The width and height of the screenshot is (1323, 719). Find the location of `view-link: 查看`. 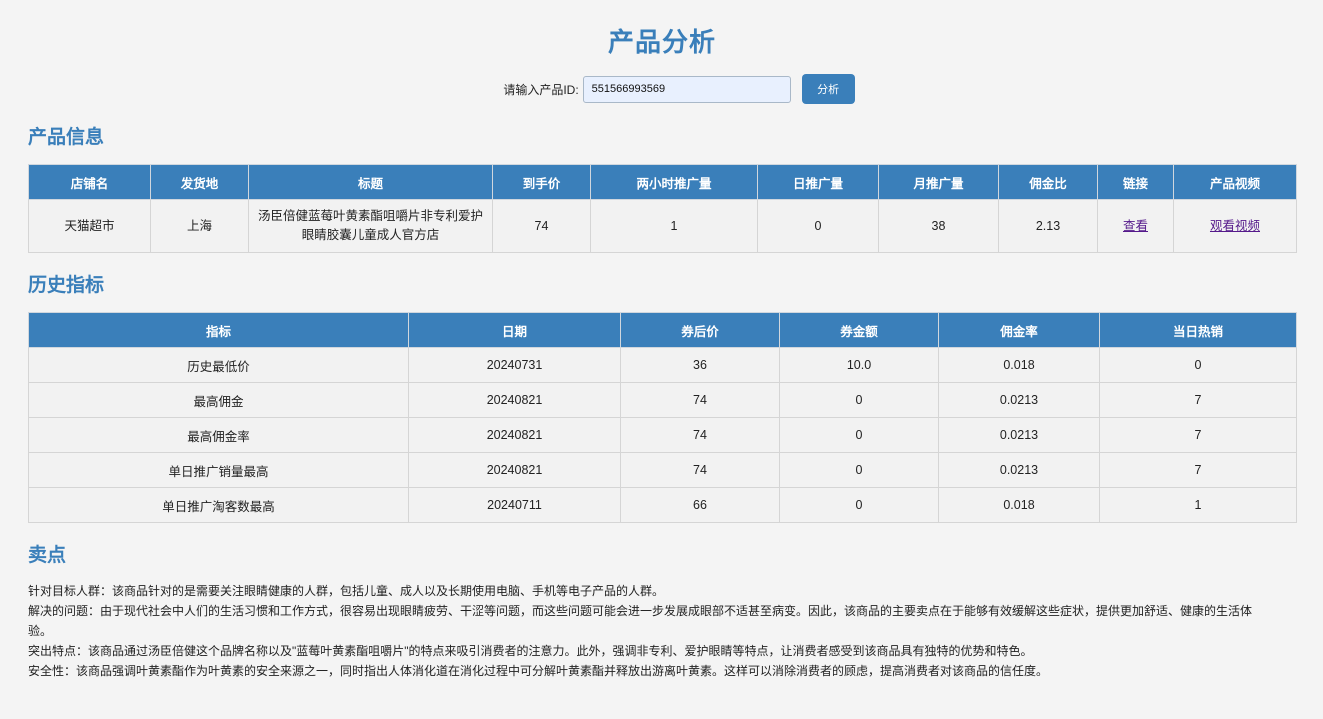

view-link: 查看 is located at coordinates (1135, 226).